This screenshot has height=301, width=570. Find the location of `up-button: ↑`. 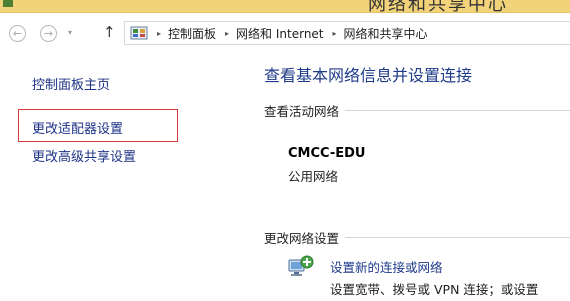

up-button: ↑ is located at coordinates (109, 32).